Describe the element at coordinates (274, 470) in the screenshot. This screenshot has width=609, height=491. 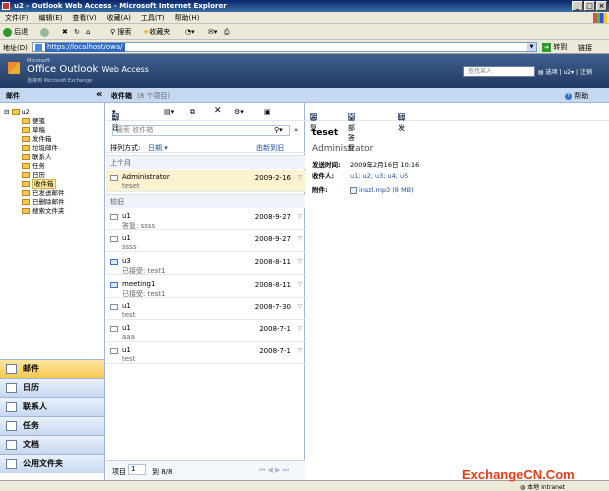
I see `page-nav-icons: ⏮ ◀ ▶ ⏭` at that location.